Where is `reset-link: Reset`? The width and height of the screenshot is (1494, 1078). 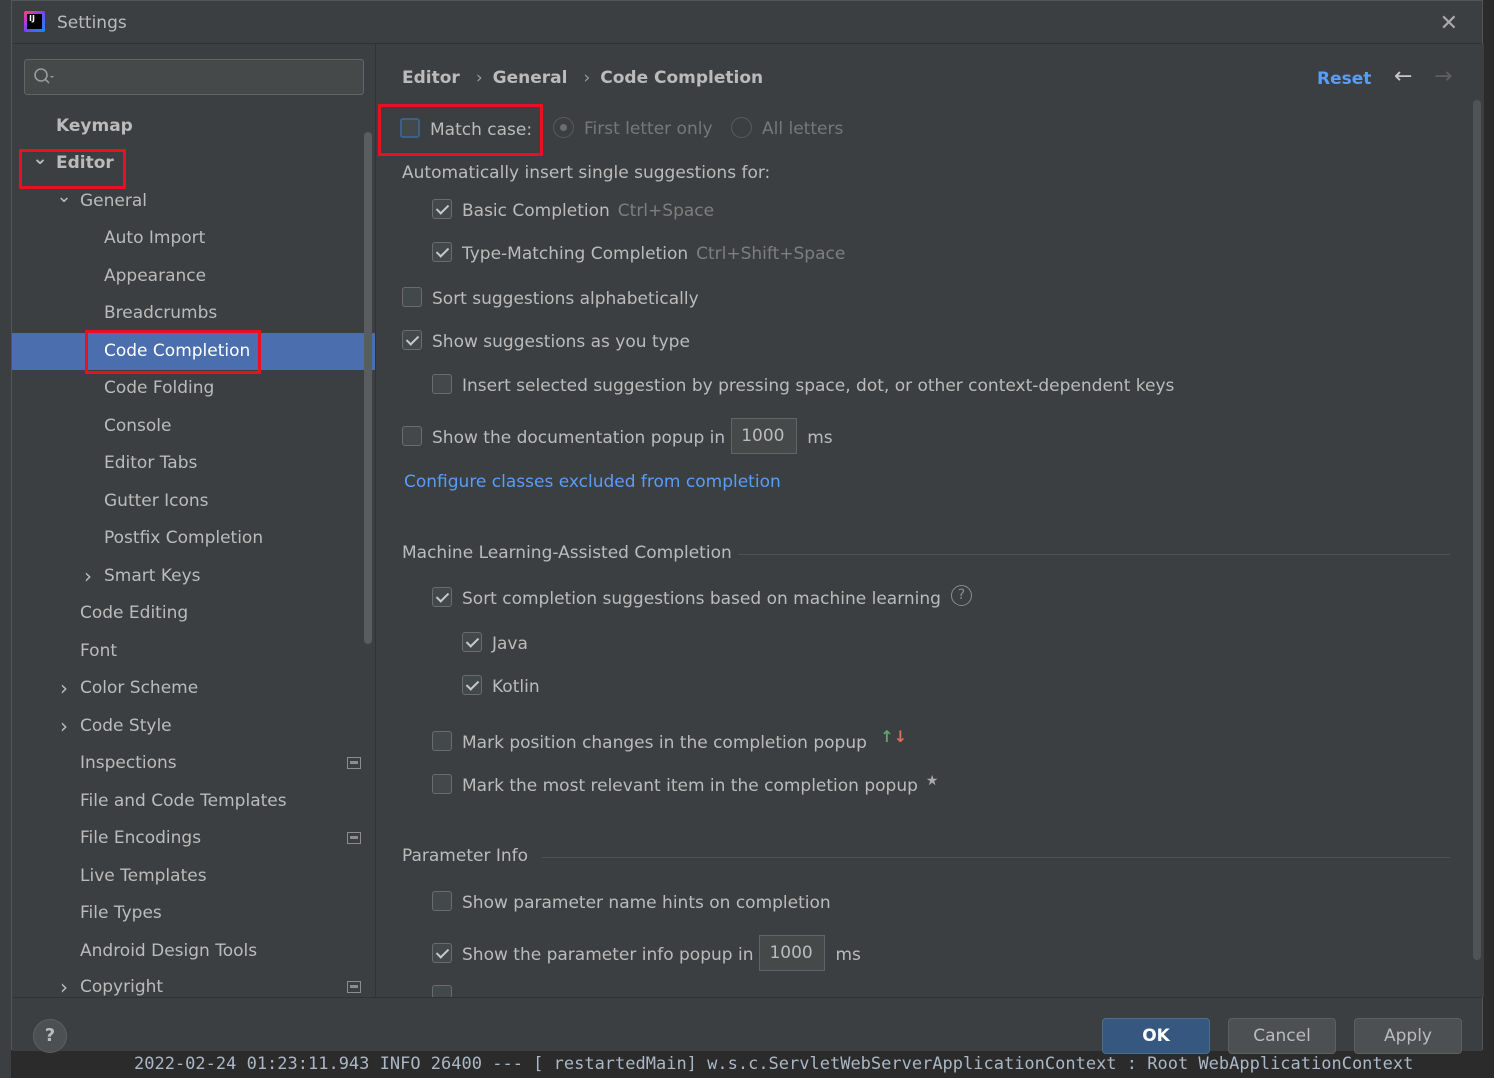 reset-link: Reset is located at coordinates (1344, 79).